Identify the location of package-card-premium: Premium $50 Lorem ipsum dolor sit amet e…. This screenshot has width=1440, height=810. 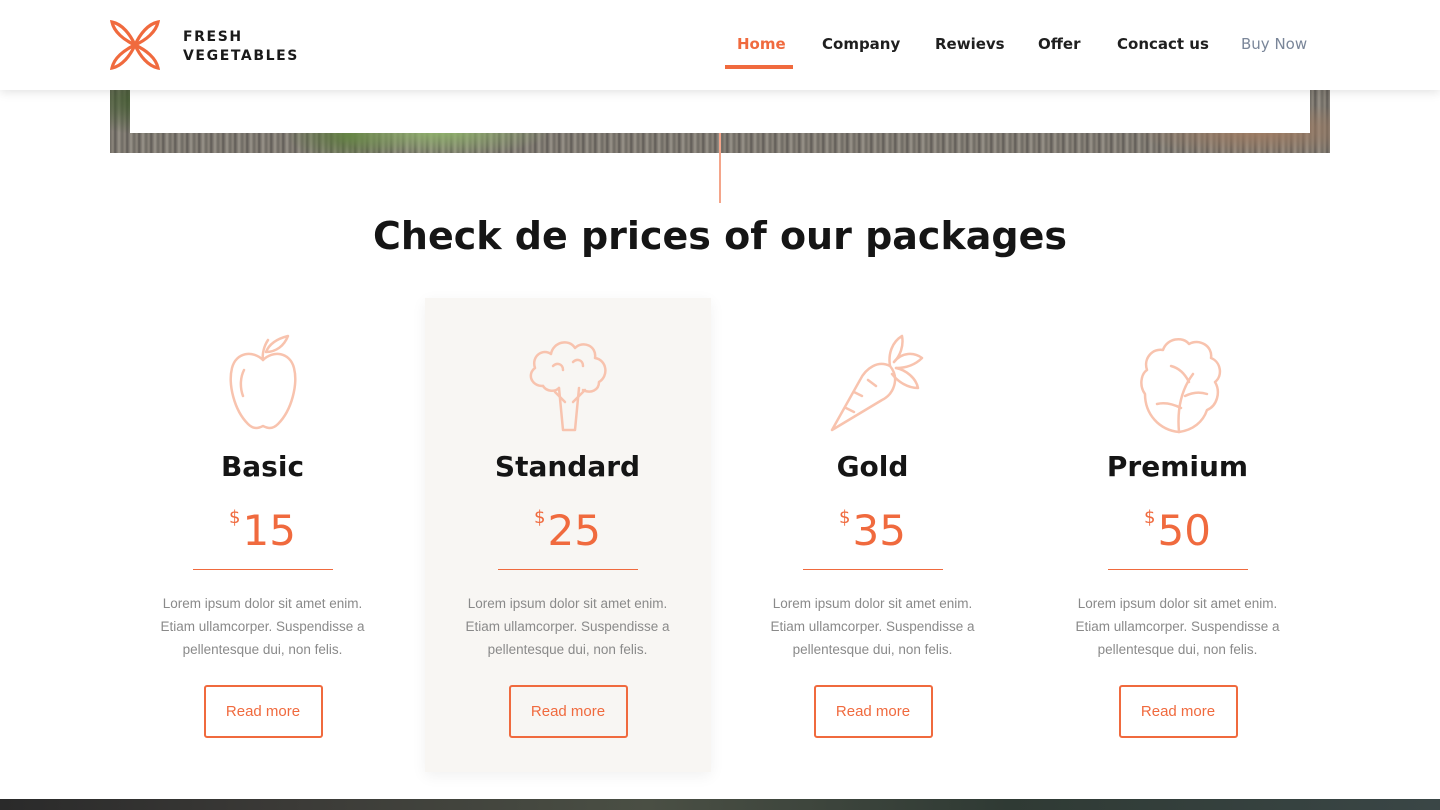
(1177, 540).